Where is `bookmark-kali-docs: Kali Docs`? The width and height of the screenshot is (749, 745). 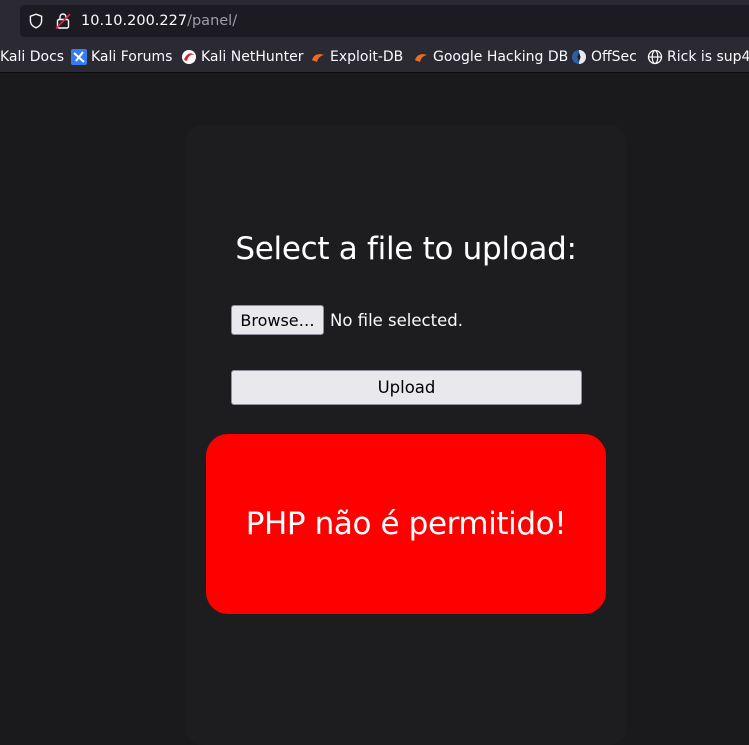 bookmark-kali-docs: Kali Docs is located at coordinates (32, 57).